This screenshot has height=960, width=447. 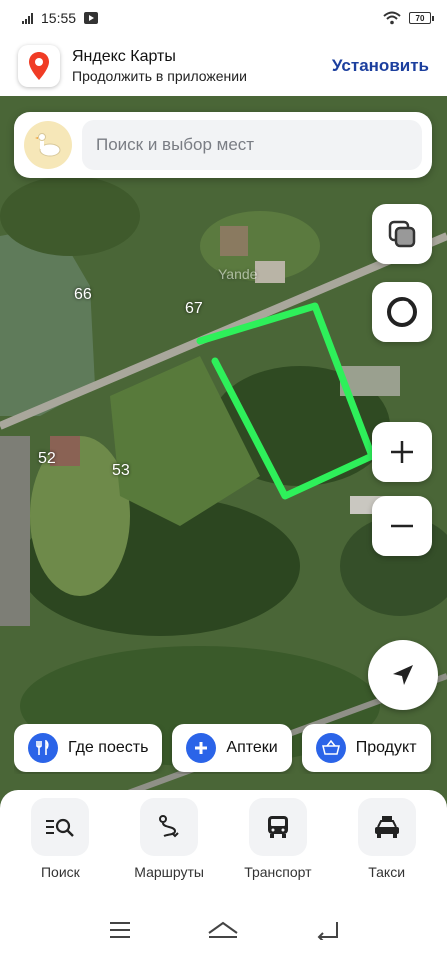 I want to click on zoom-in-button, so click(x=402, y=452).